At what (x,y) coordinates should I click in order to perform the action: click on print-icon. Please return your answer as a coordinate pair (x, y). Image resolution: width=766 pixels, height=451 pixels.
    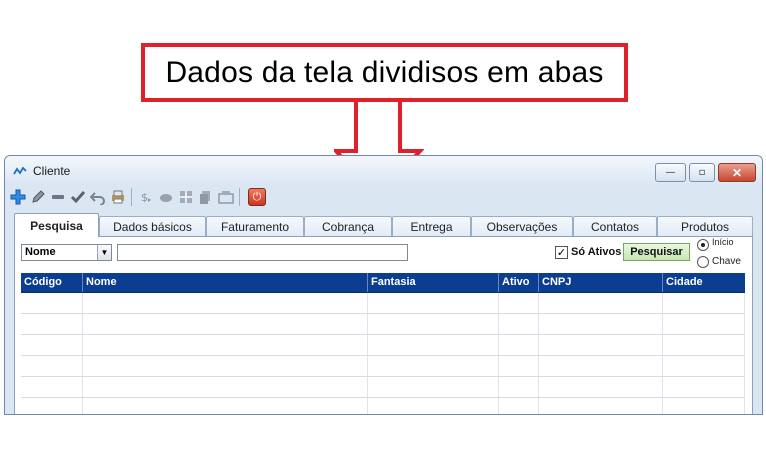
    Looking at the image, I should click on (117, 197).